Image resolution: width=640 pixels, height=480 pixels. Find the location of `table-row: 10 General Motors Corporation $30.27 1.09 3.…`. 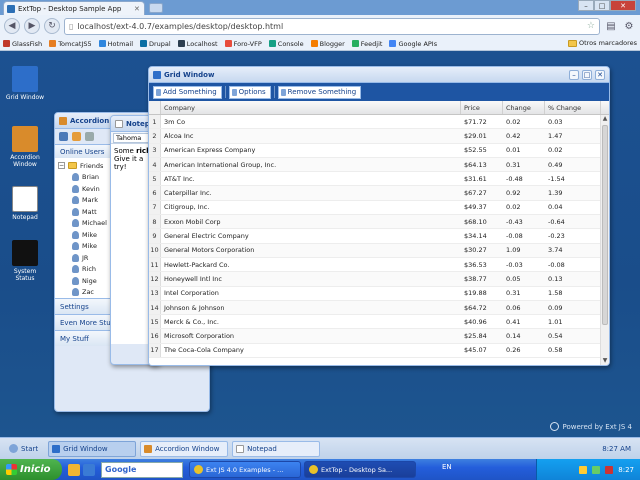

table-row: 10 General Motors Corporation $30.27 1.09 3.… is located at coordinates (379, 250).